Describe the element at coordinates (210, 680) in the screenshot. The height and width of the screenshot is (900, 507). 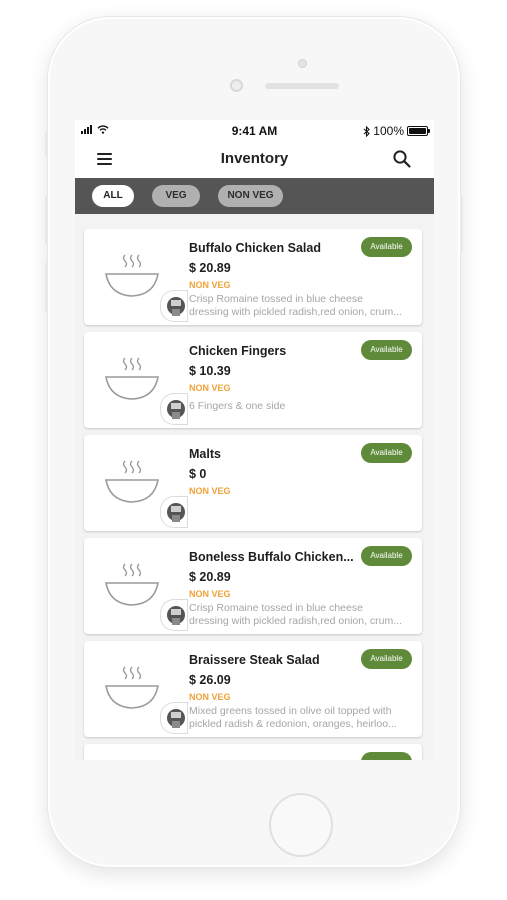
I see `item-price: $ 26.09` at that location.